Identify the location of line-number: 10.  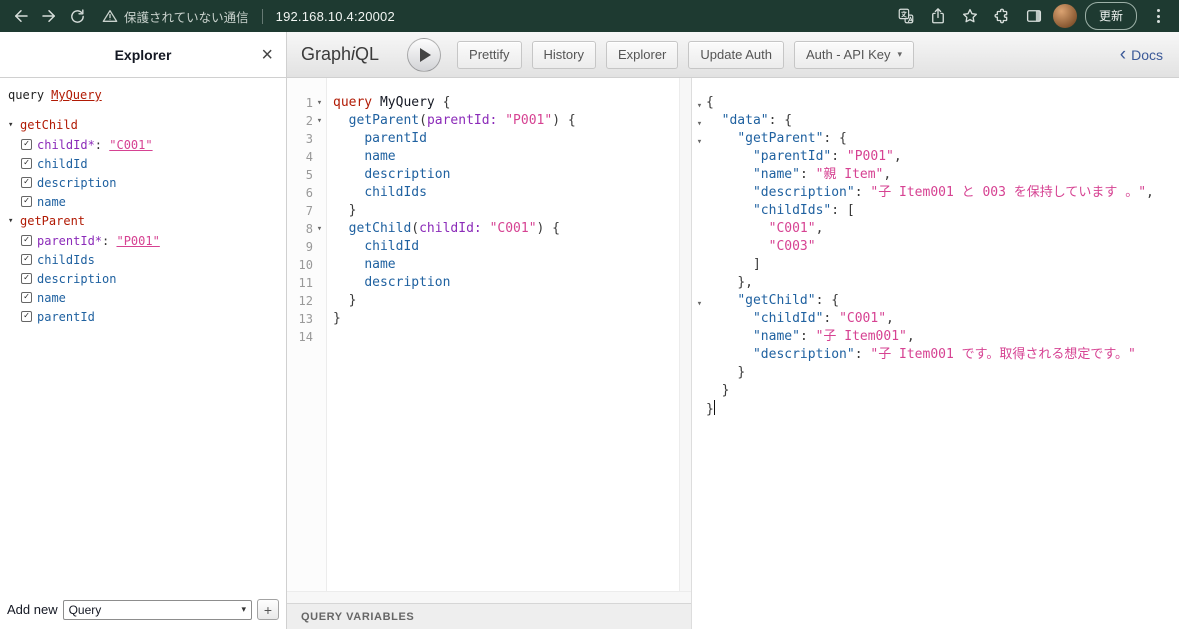
(305, 265).